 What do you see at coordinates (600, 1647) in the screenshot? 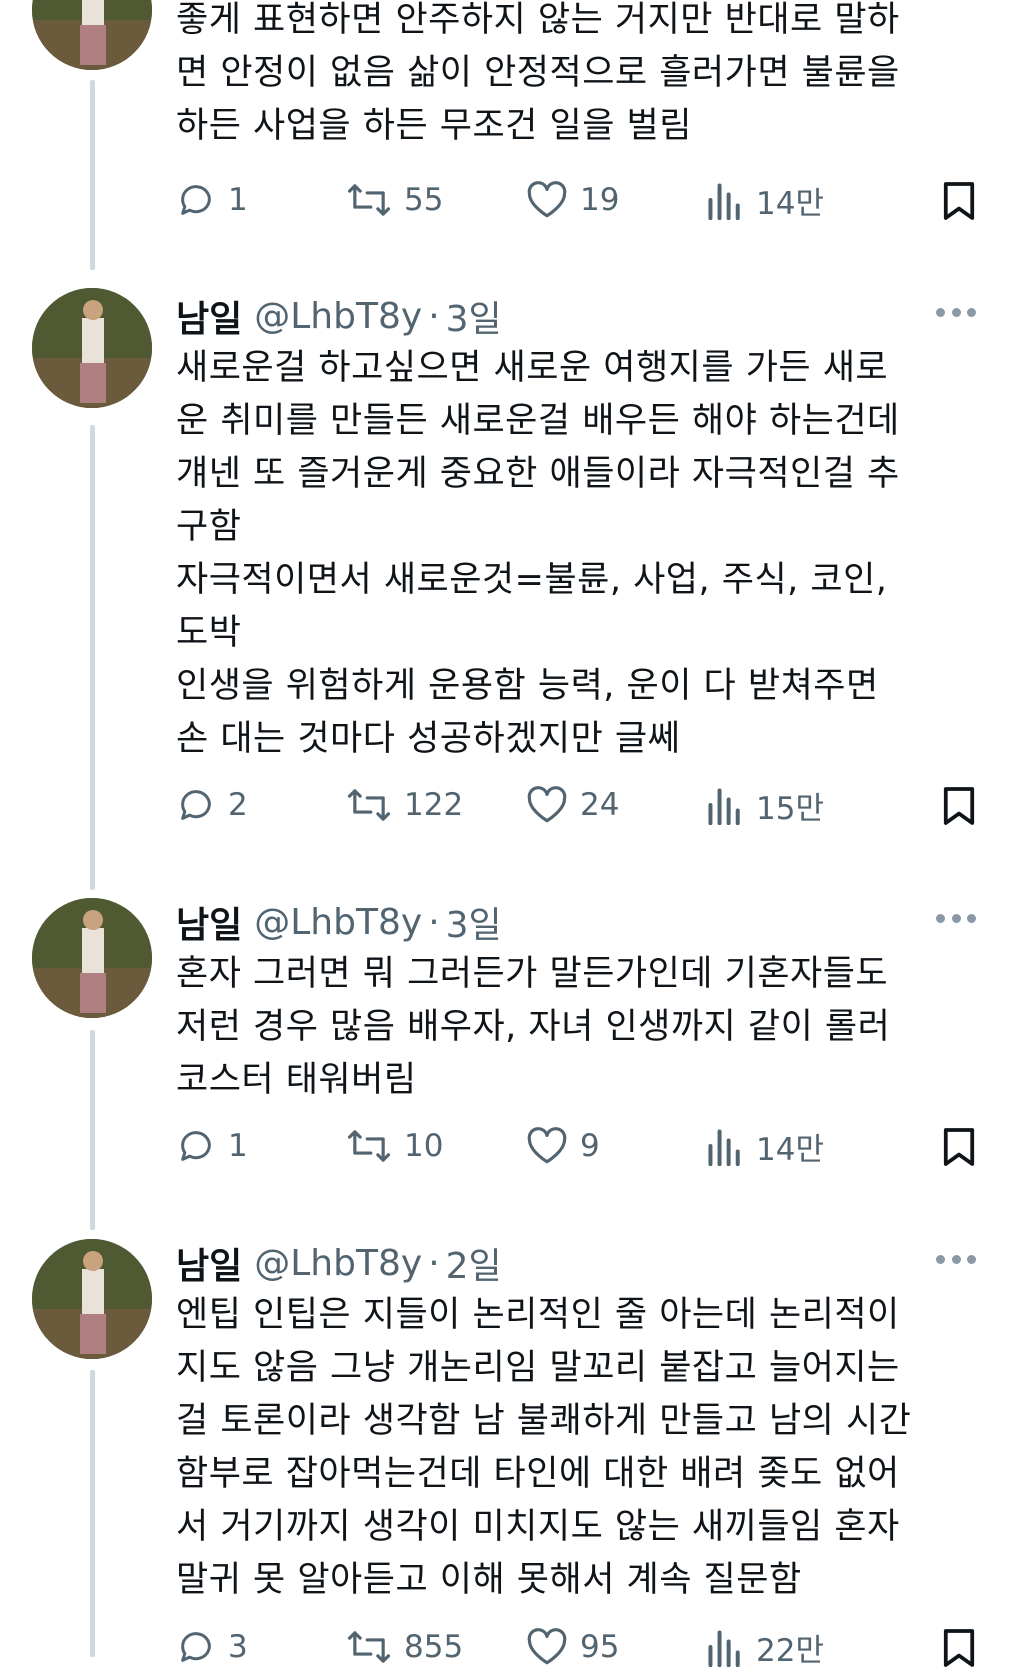
I see `like-count: 95` at bounding box center [600, 1647].